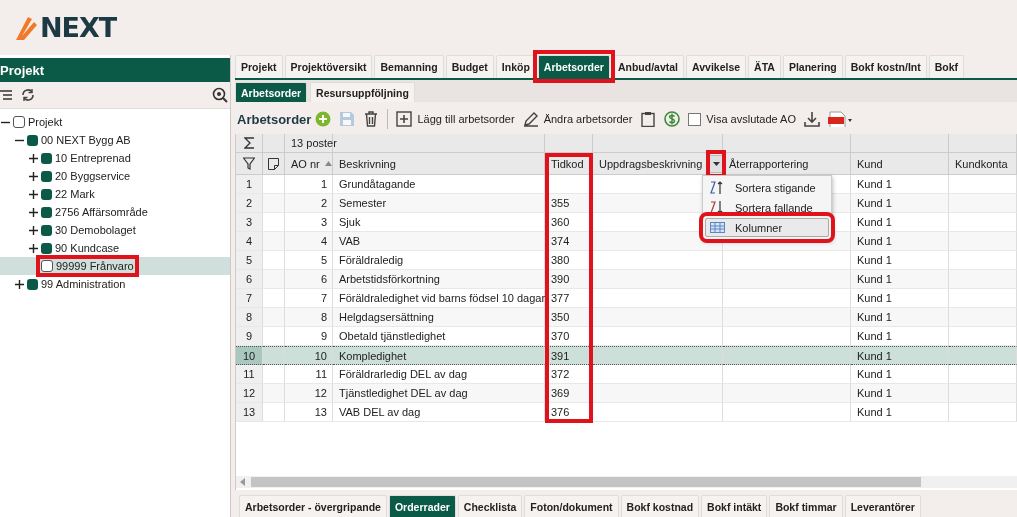  Describe the element at coordinates (981, 163) in the screenshot. I see `column-header: Kundkonta` at that location.